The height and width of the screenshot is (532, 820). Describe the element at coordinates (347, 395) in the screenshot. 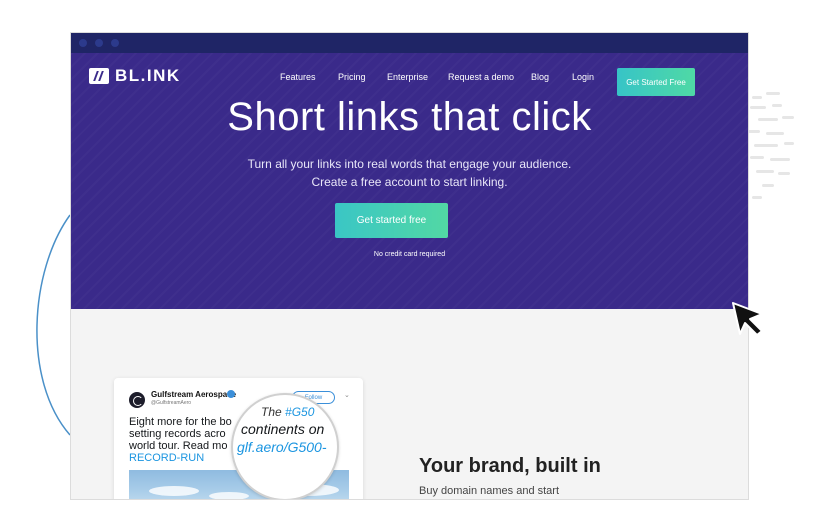

I see `chevron-down-icon: ⌄` at that location.